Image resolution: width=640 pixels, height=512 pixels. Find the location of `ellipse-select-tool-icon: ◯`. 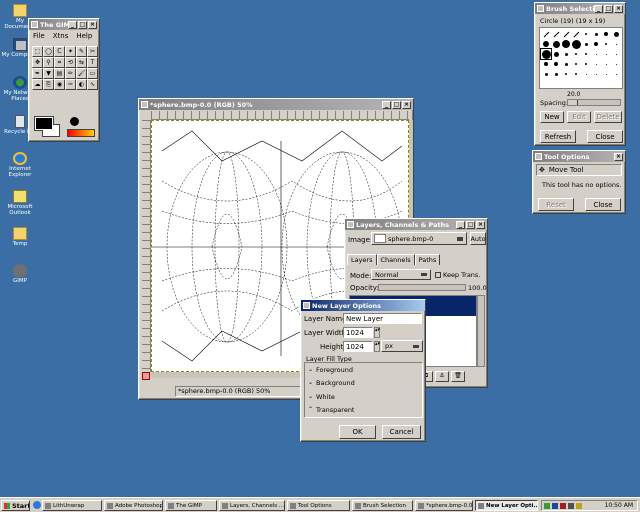

ellipse-select-tool-icon: ◯ is located at coordinates (48, 51).